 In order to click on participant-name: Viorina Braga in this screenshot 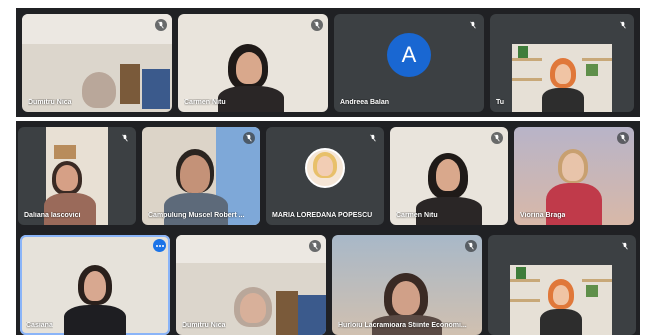, I will do `click(543, 215)`.